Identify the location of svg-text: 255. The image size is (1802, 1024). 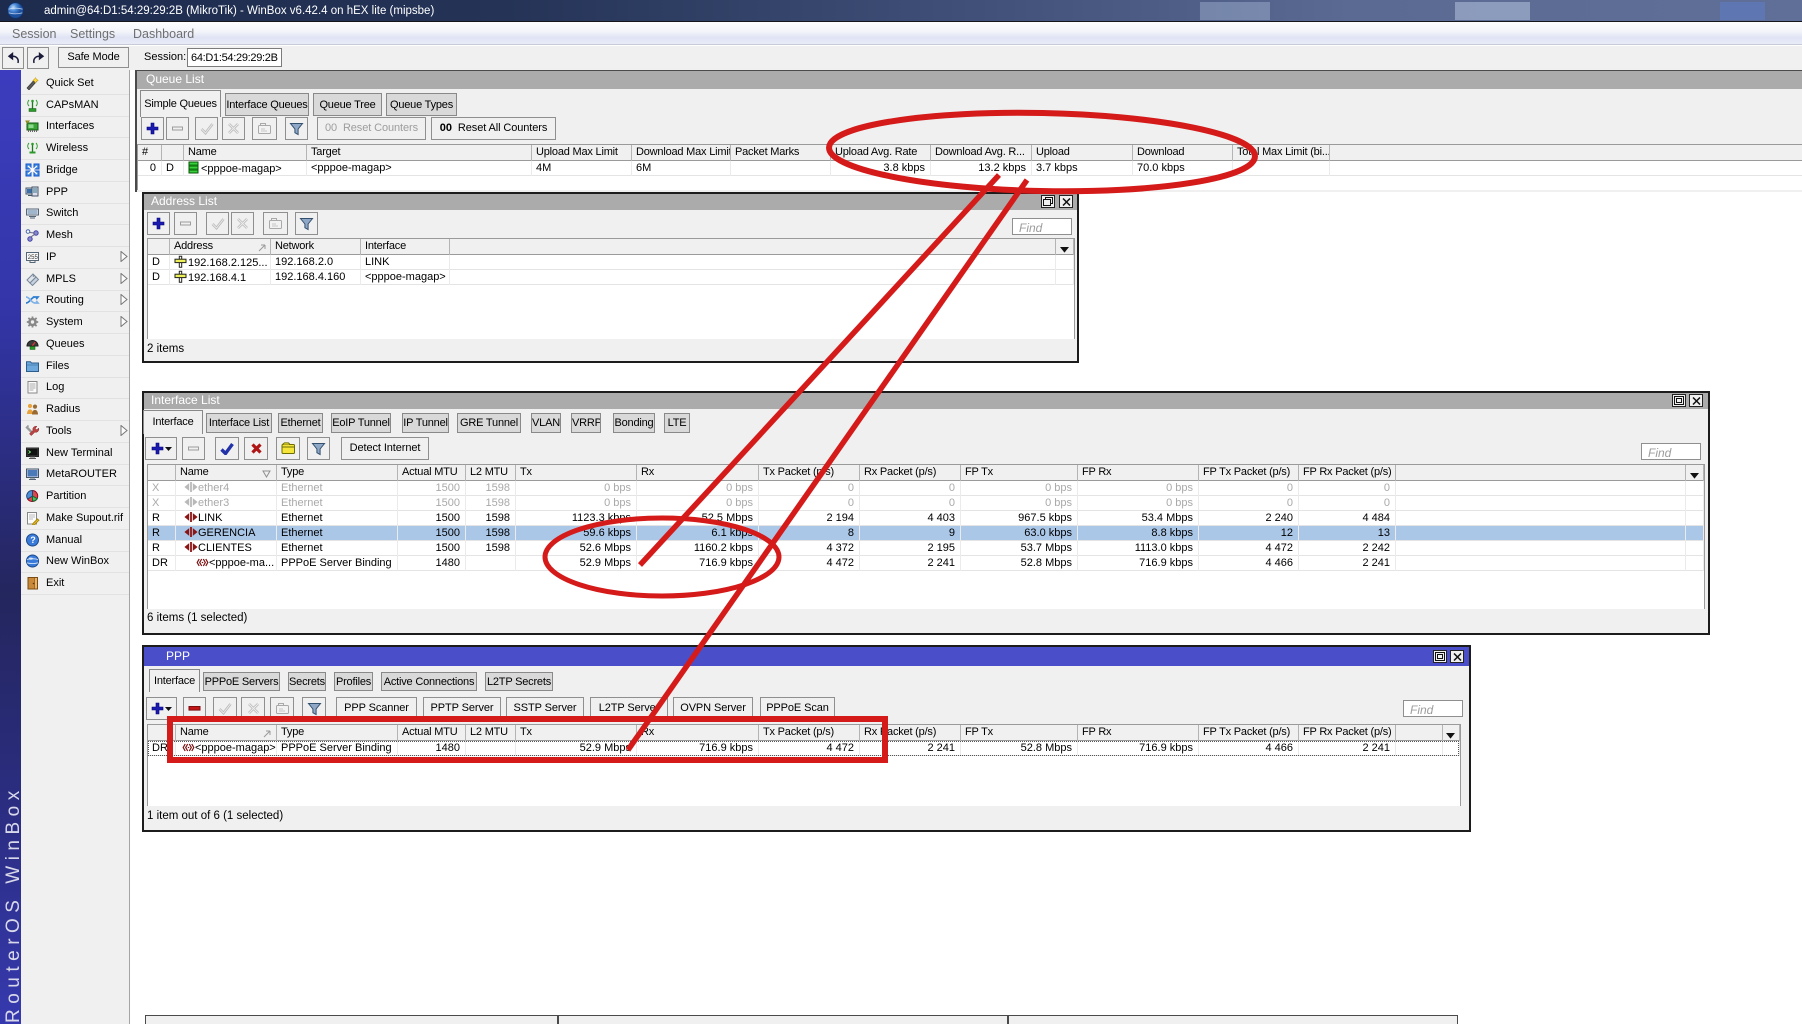
(33, 258).